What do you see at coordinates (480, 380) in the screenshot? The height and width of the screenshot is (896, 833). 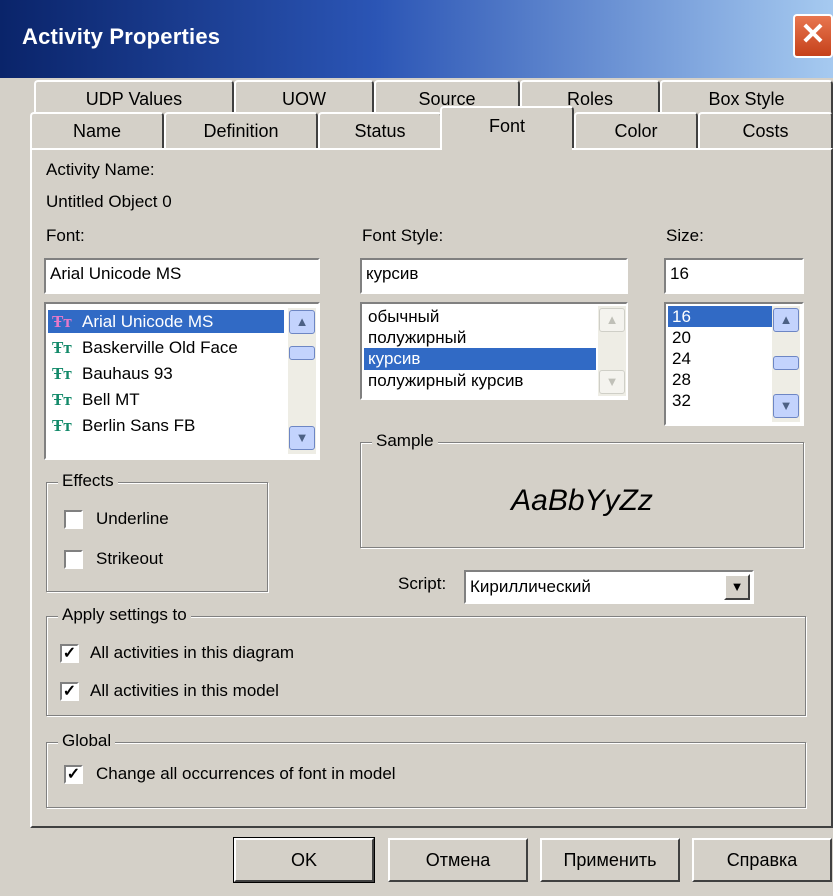 I see `font-style-item: полужирный курсив` at bounding box center [480, 380].